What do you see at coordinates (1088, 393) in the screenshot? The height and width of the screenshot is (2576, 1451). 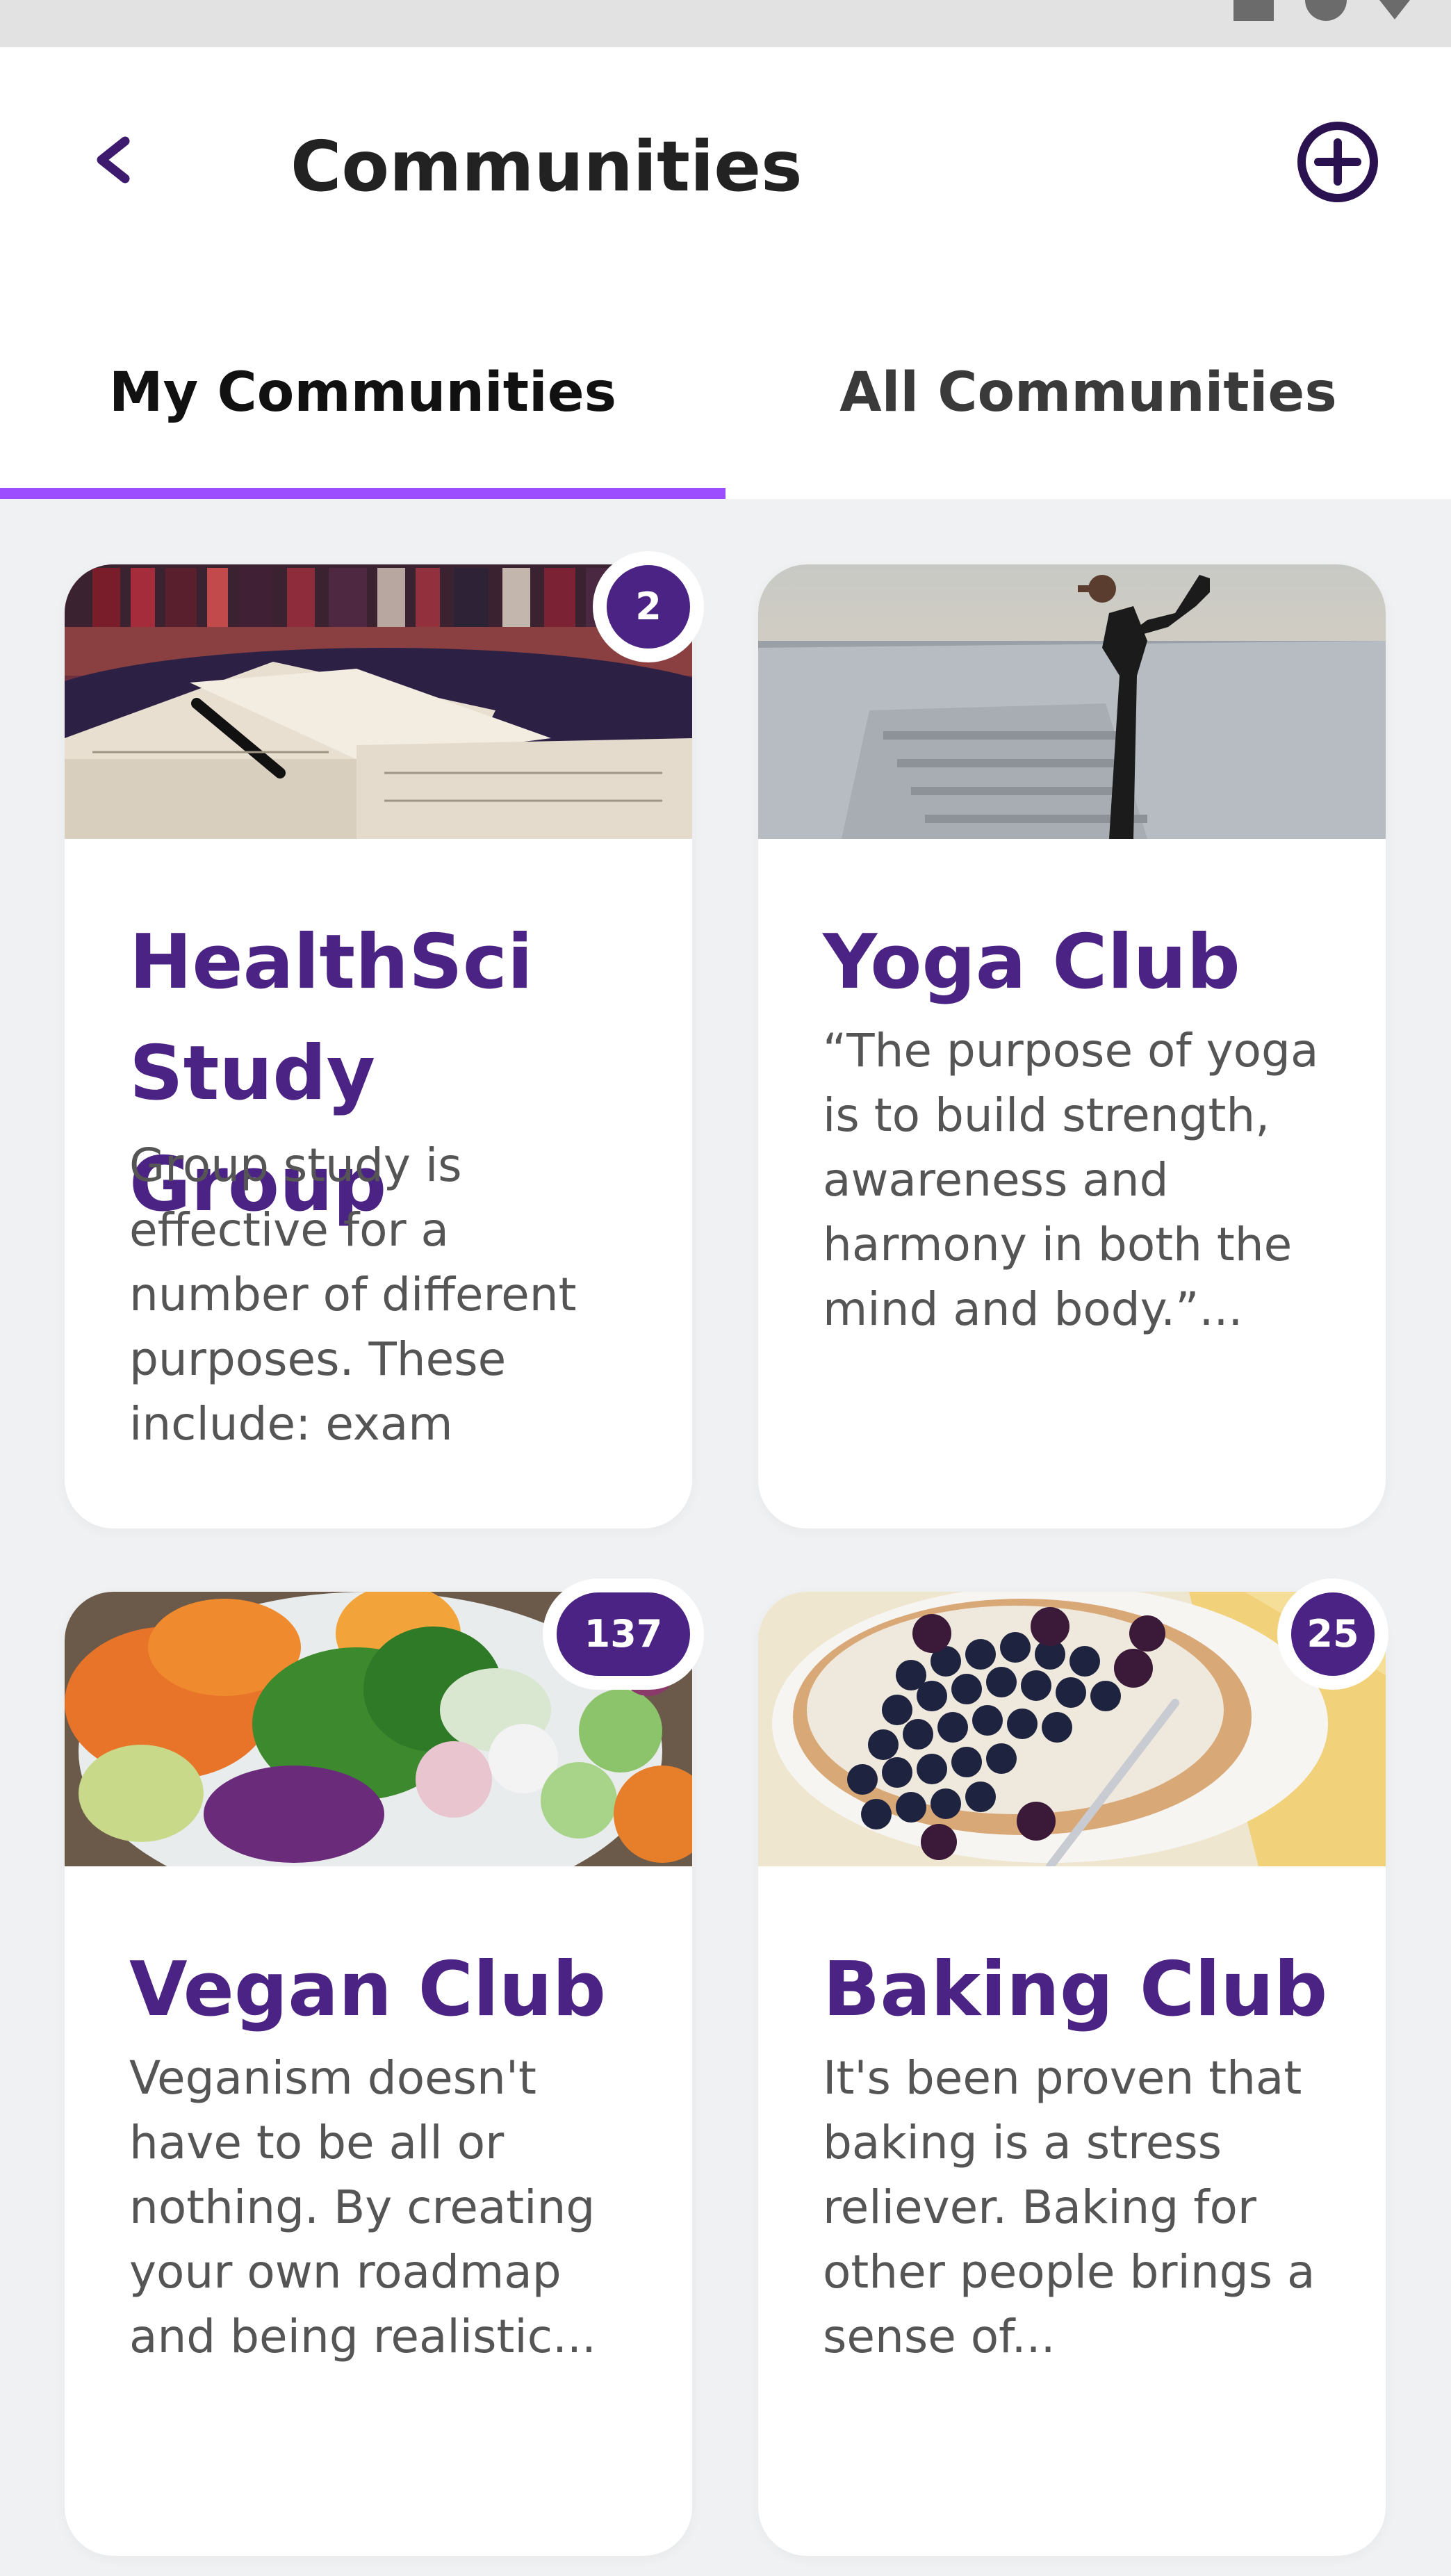 I see `tab-all-communities: All Communities` at bounding box center [1088, 393].